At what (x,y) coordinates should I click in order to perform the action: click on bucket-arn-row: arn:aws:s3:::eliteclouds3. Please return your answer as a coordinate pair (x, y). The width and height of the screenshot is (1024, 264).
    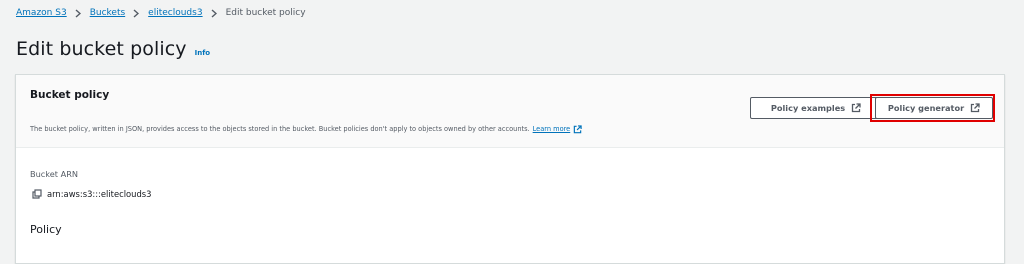
    Looking at the image, I should click on (92, 194).